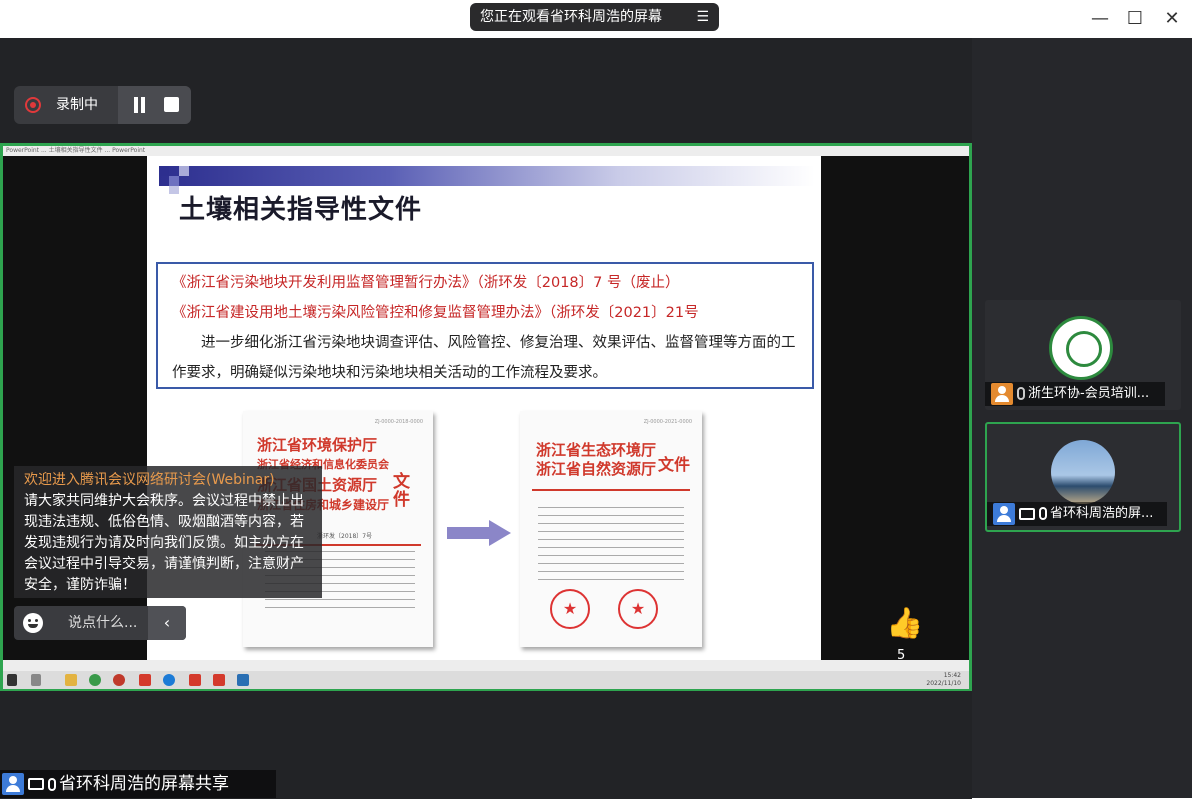 The height and width of the screenshot is (799, 1200). Describe the element at coordinates (36, 680) in the screenshot. I see `search-icon` at that location.